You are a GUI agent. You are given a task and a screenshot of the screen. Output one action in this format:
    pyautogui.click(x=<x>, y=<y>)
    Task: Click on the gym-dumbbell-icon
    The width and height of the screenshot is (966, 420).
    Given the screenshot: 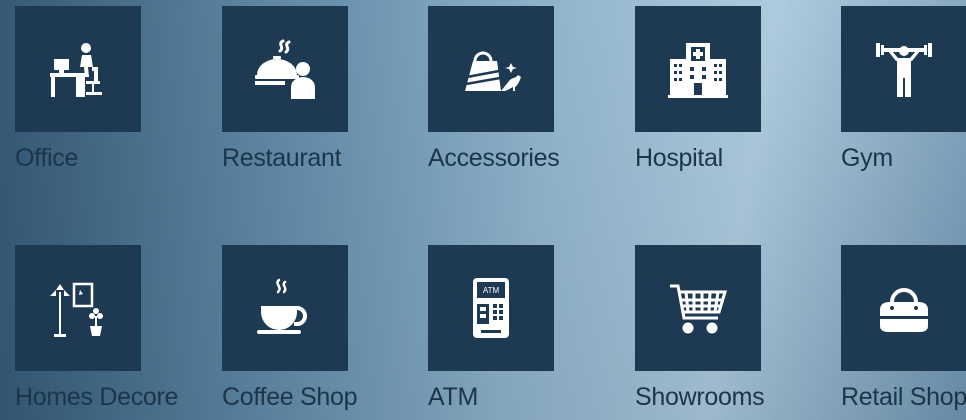 What is the action you would take?
    pyautogui.click(x=904, y=70)
    